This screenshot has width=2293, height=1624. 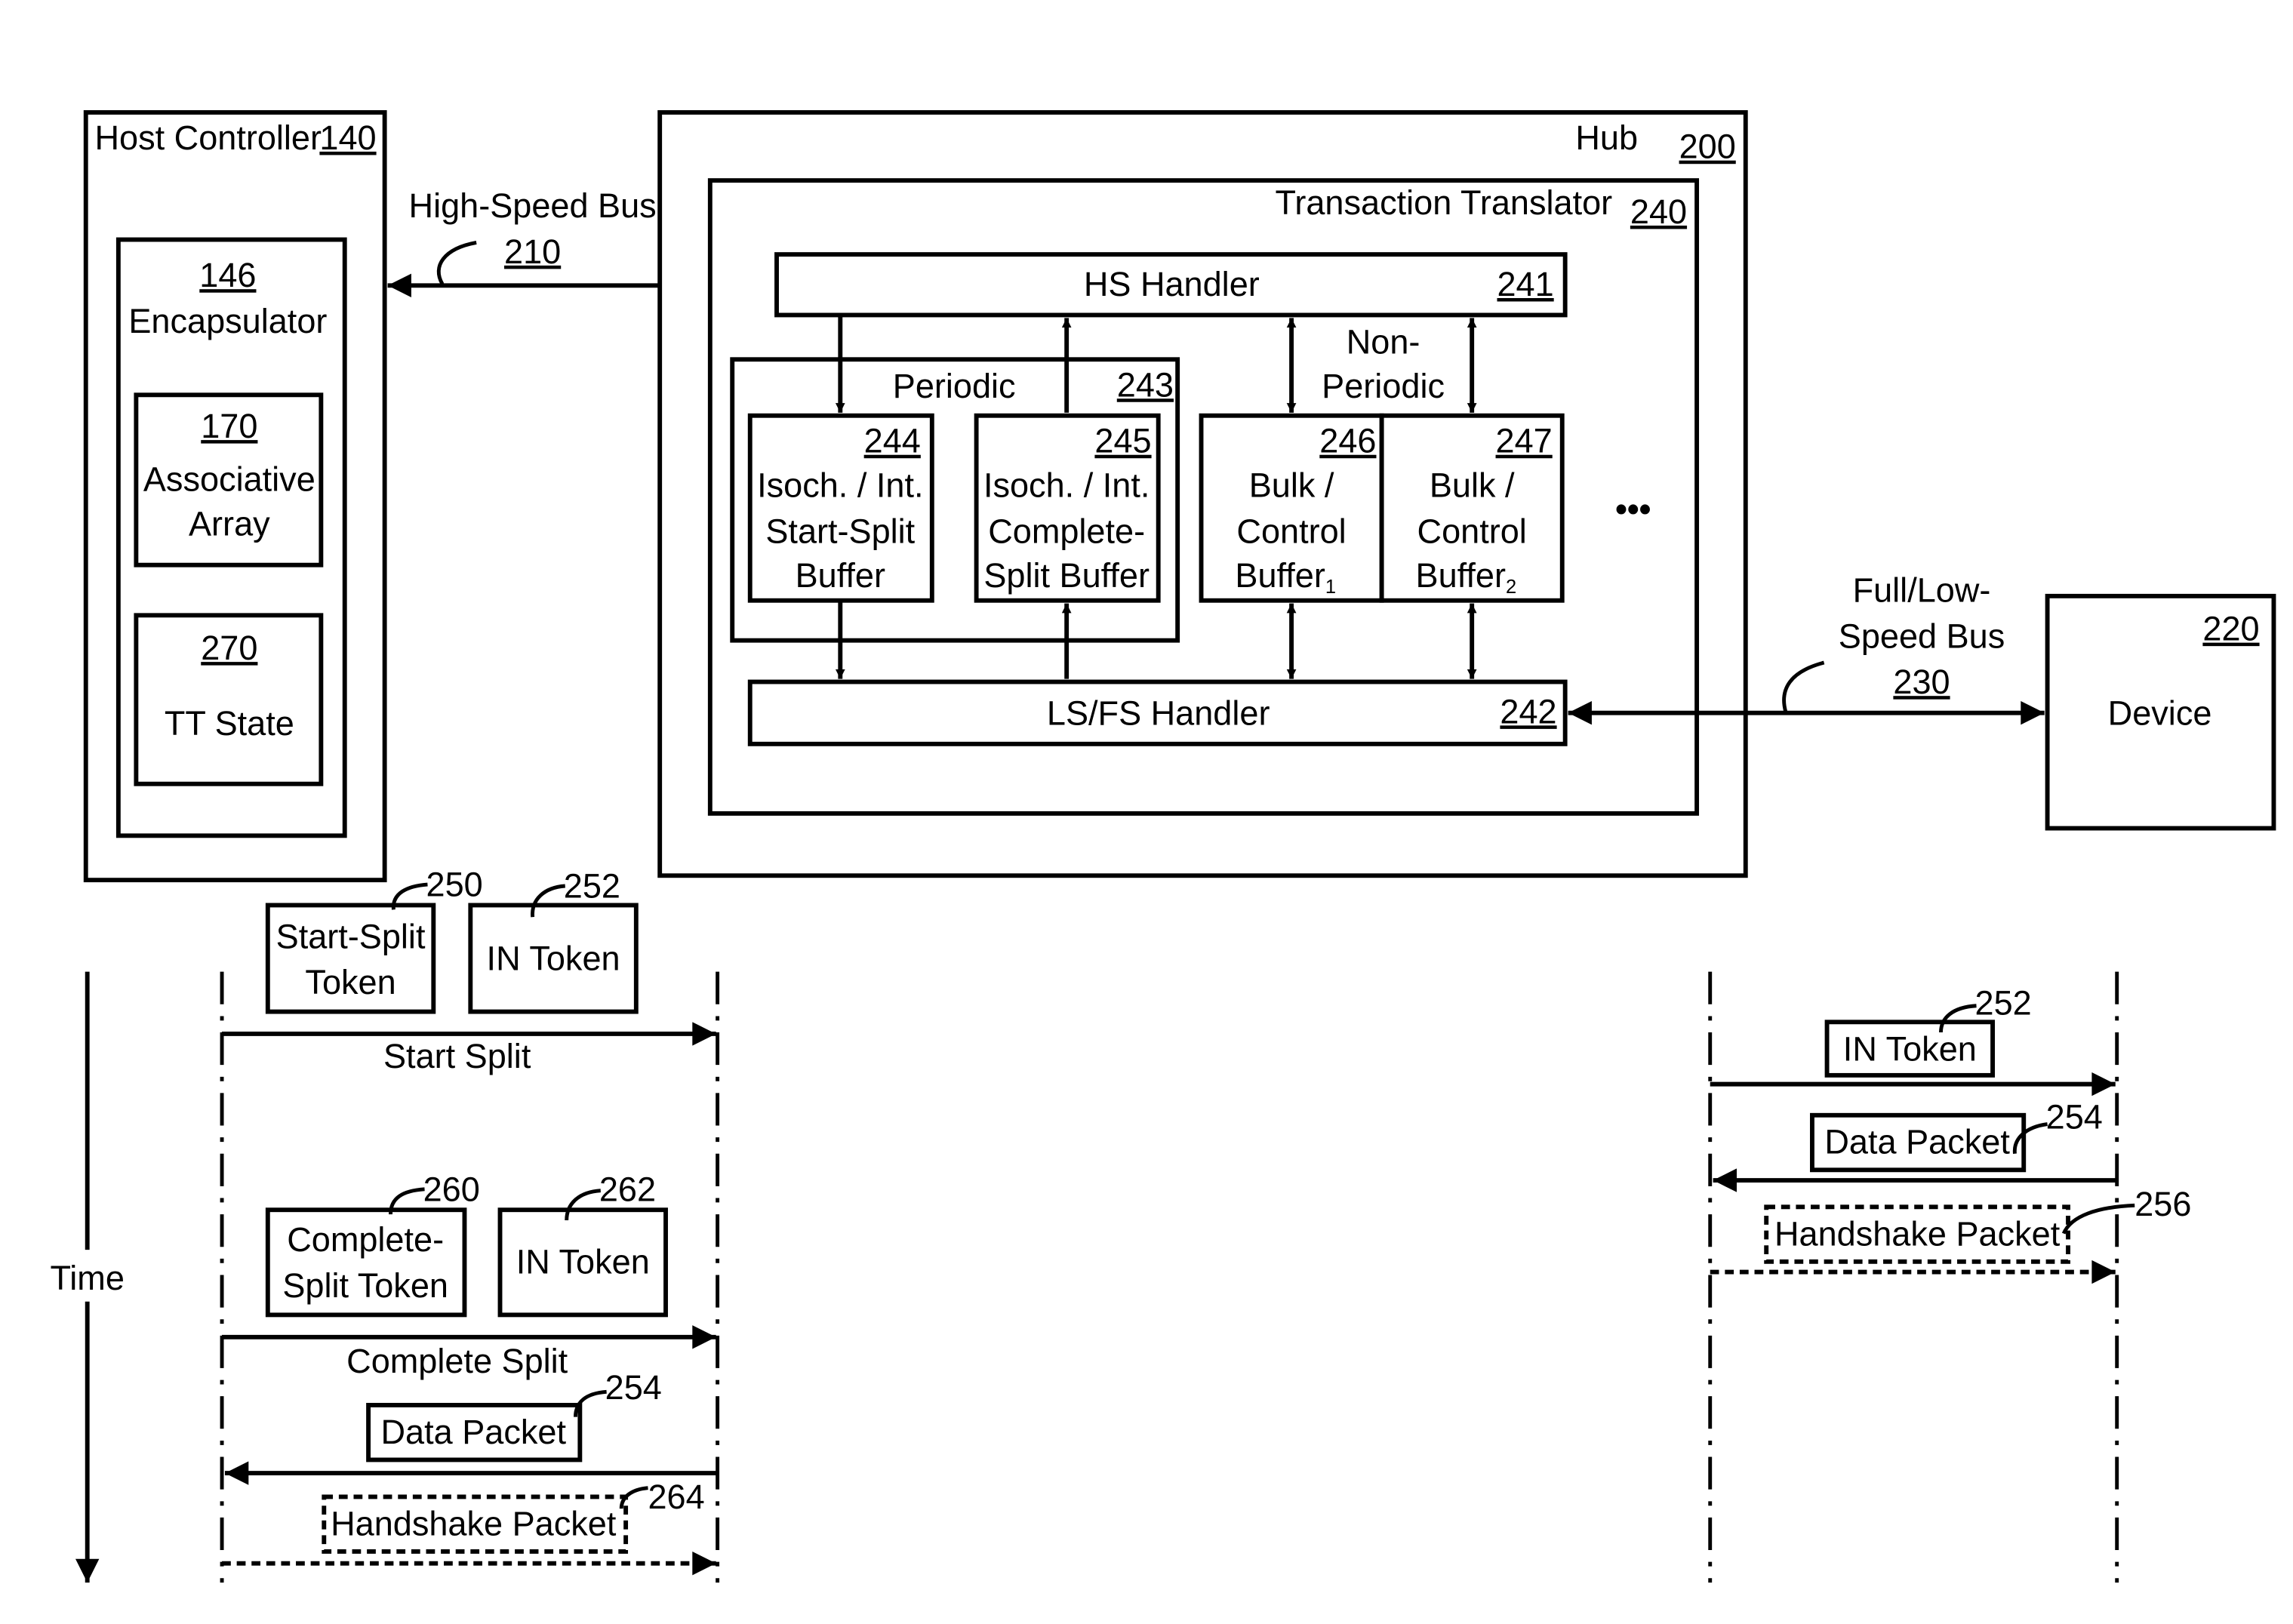 What do you see at coordinates (1444, 202) in the screenshot?
I see `transaction-translator-label: Transaction Translator` at bounding box center [1444, 202].